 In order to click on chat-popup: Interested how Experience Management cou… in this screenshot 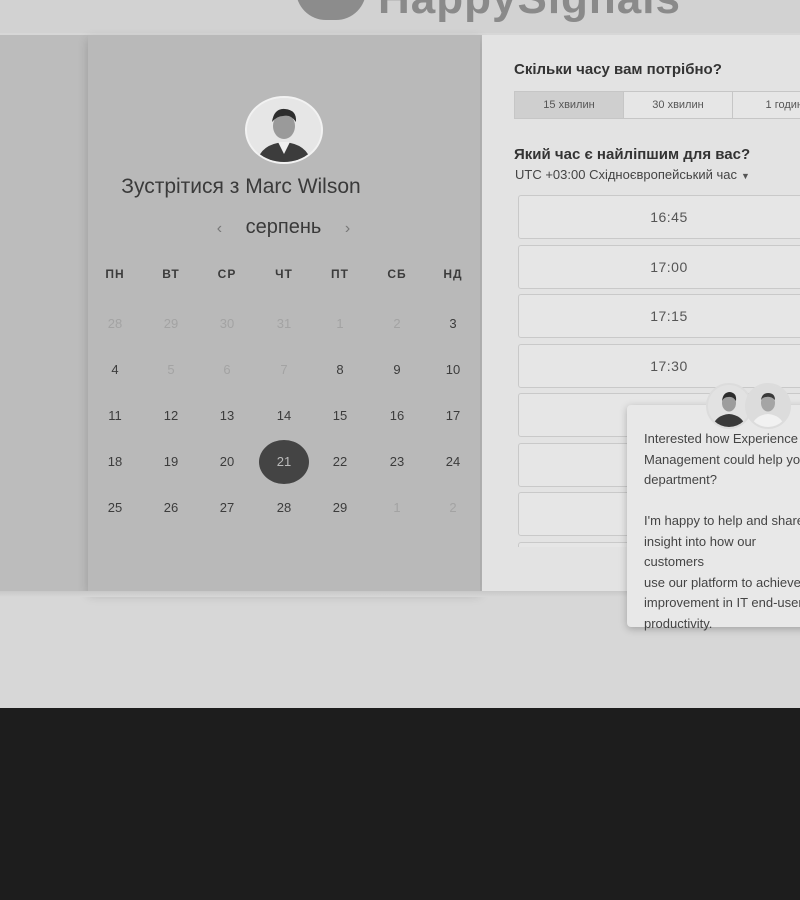, I will do `click(713, 518)`.